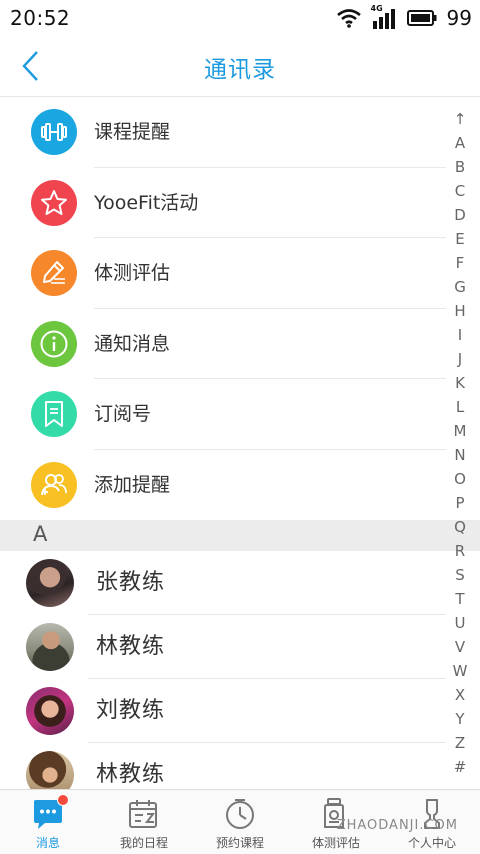  Describe the element at coordinates (460, 647) in the screenshot. I see `index-letter: V` at that location.